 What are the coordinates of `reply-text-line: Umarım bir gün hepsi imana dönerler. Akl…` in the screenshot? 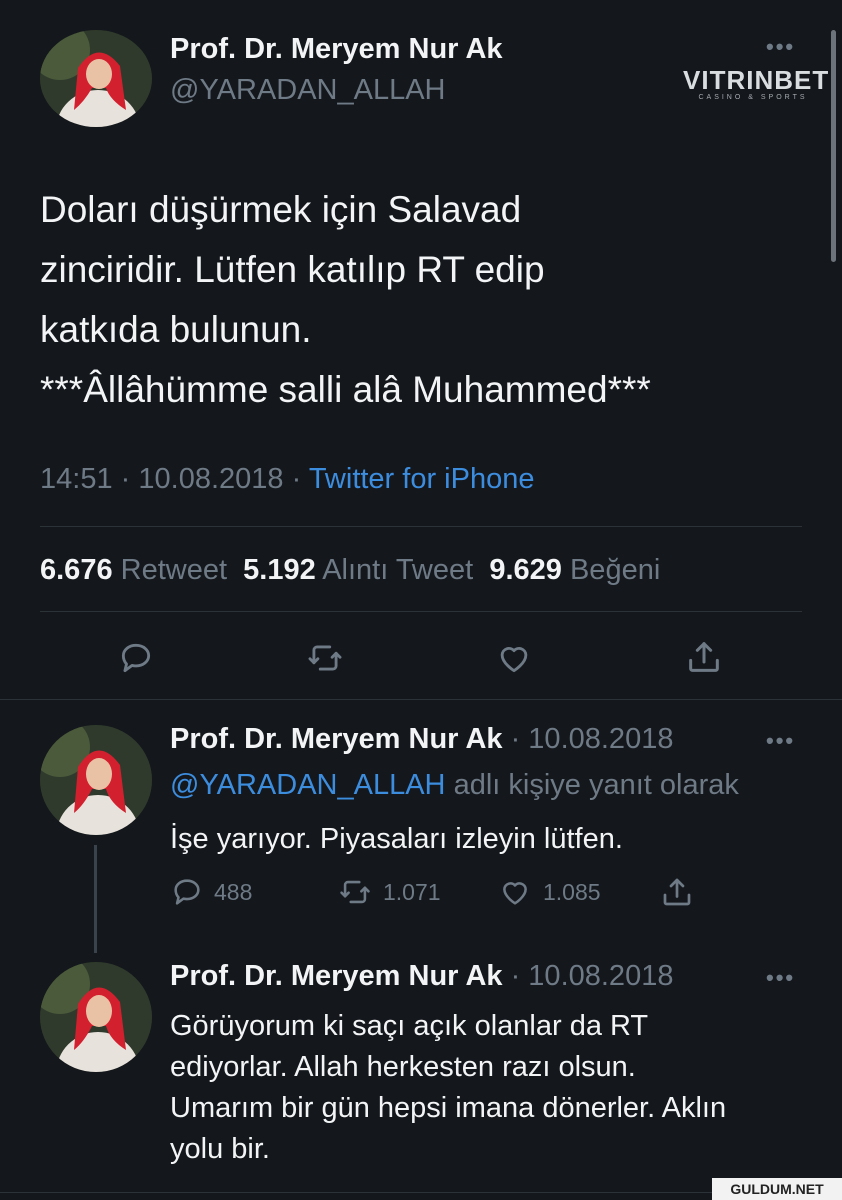 It's located at (448, 1108).